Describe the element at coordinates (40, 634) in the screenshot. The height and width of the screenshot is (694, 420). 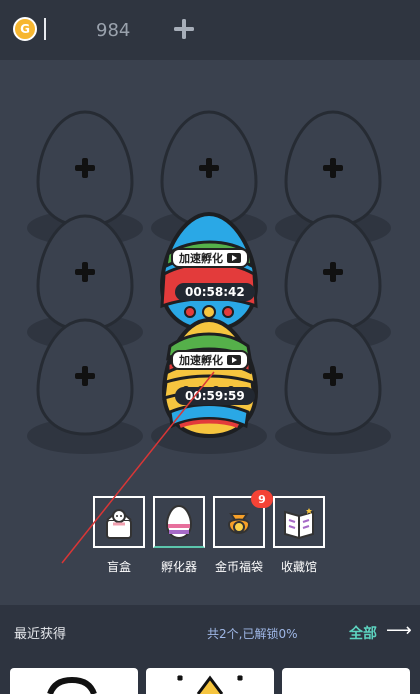
I see `recent-title: 最近获得` at that location.